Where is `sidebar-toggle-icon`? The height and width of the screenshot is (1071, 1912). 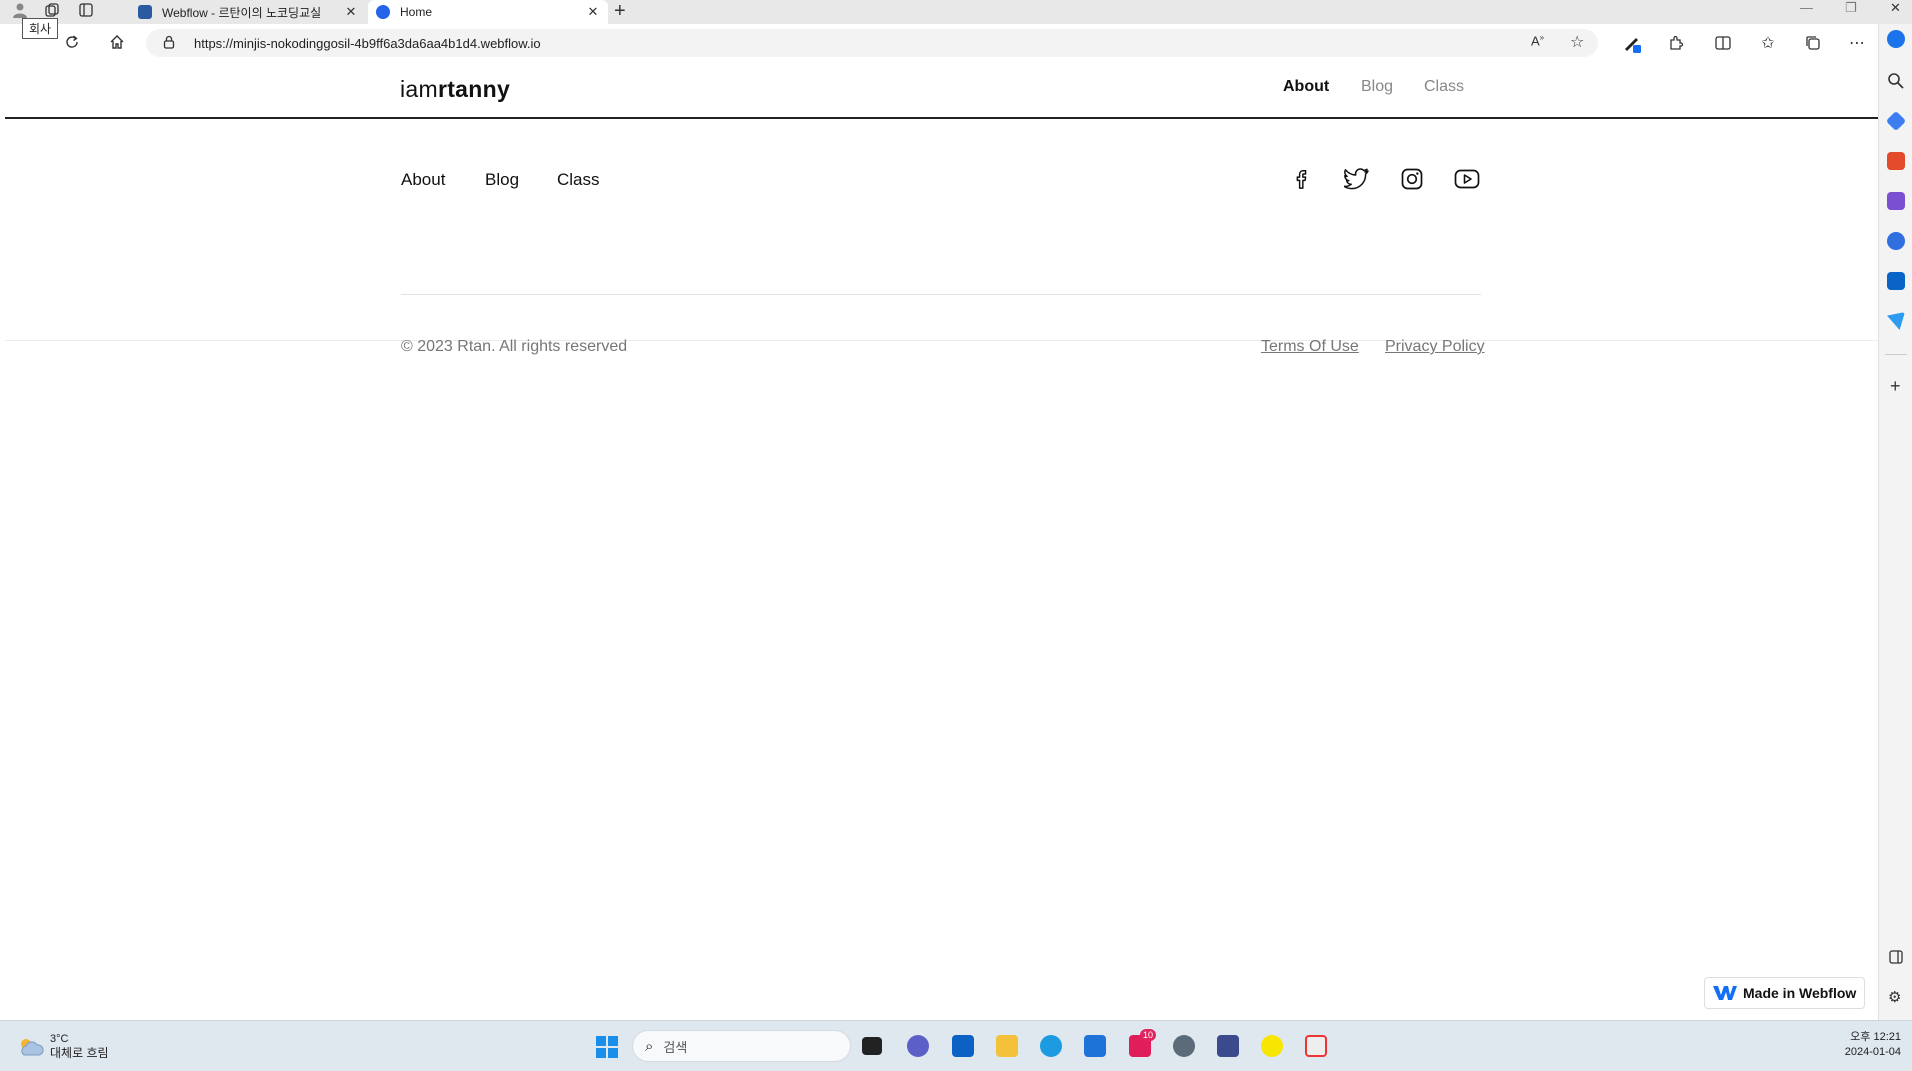 sidebar-toggle-icon is located at coordinates (1896, 959).